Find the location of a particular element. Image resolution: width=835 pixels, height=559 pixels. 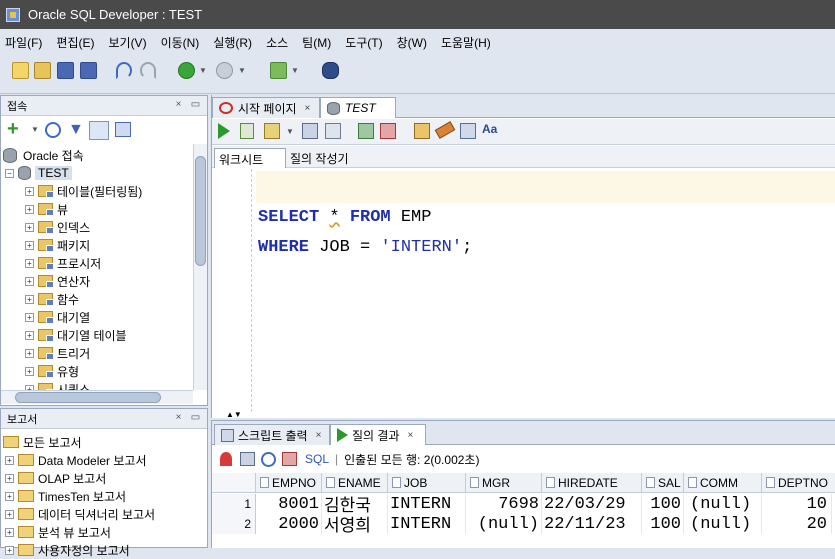

column-header-sal: SAL is located at coordinates (663, 483).